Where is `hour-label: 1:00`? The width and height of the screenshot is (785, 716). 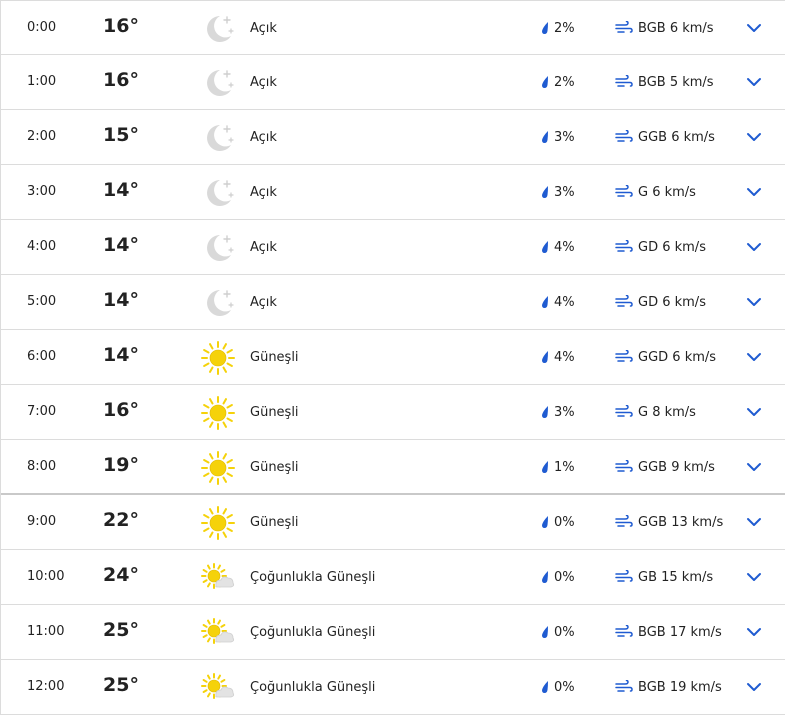 hour-label: 1:00 is located at coordinates (42, 81).